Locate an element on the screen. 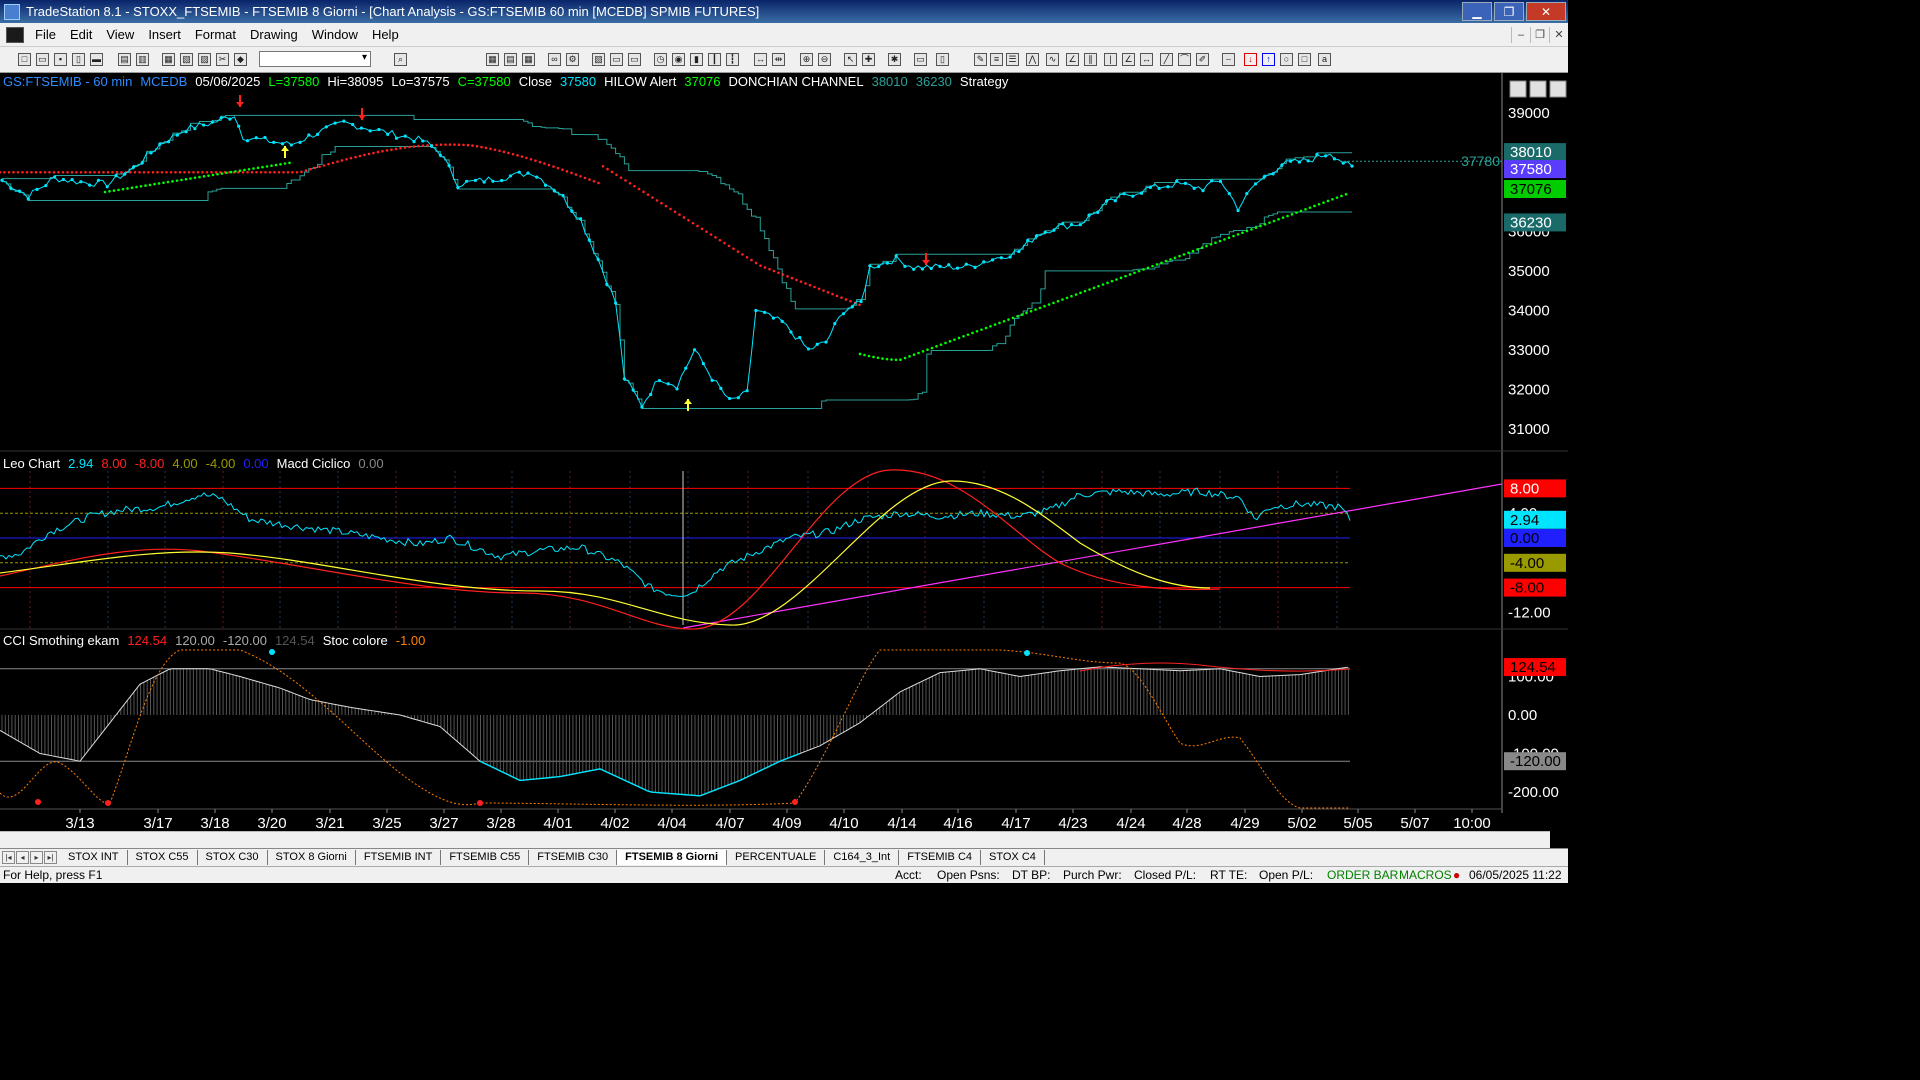  copy-icon: ▯ is located at coordinates (78, 59).